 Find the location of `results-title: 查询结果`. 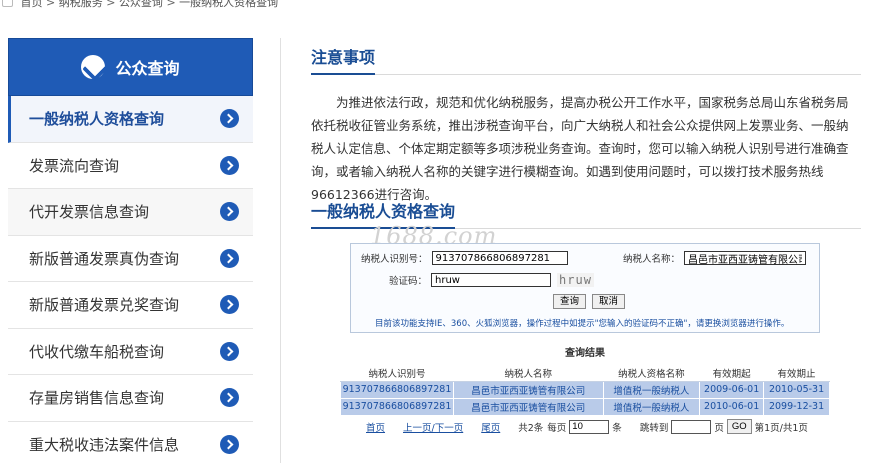

results-title: 查询结果 is located at coordinates (585, 353).